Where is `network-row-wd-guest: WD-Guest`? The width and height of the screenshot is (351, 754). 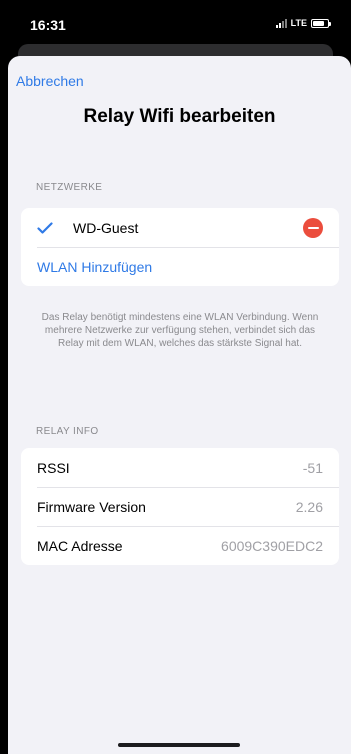 network-row-wd-guest: WD-Guest is located at coordinates (180, 227).